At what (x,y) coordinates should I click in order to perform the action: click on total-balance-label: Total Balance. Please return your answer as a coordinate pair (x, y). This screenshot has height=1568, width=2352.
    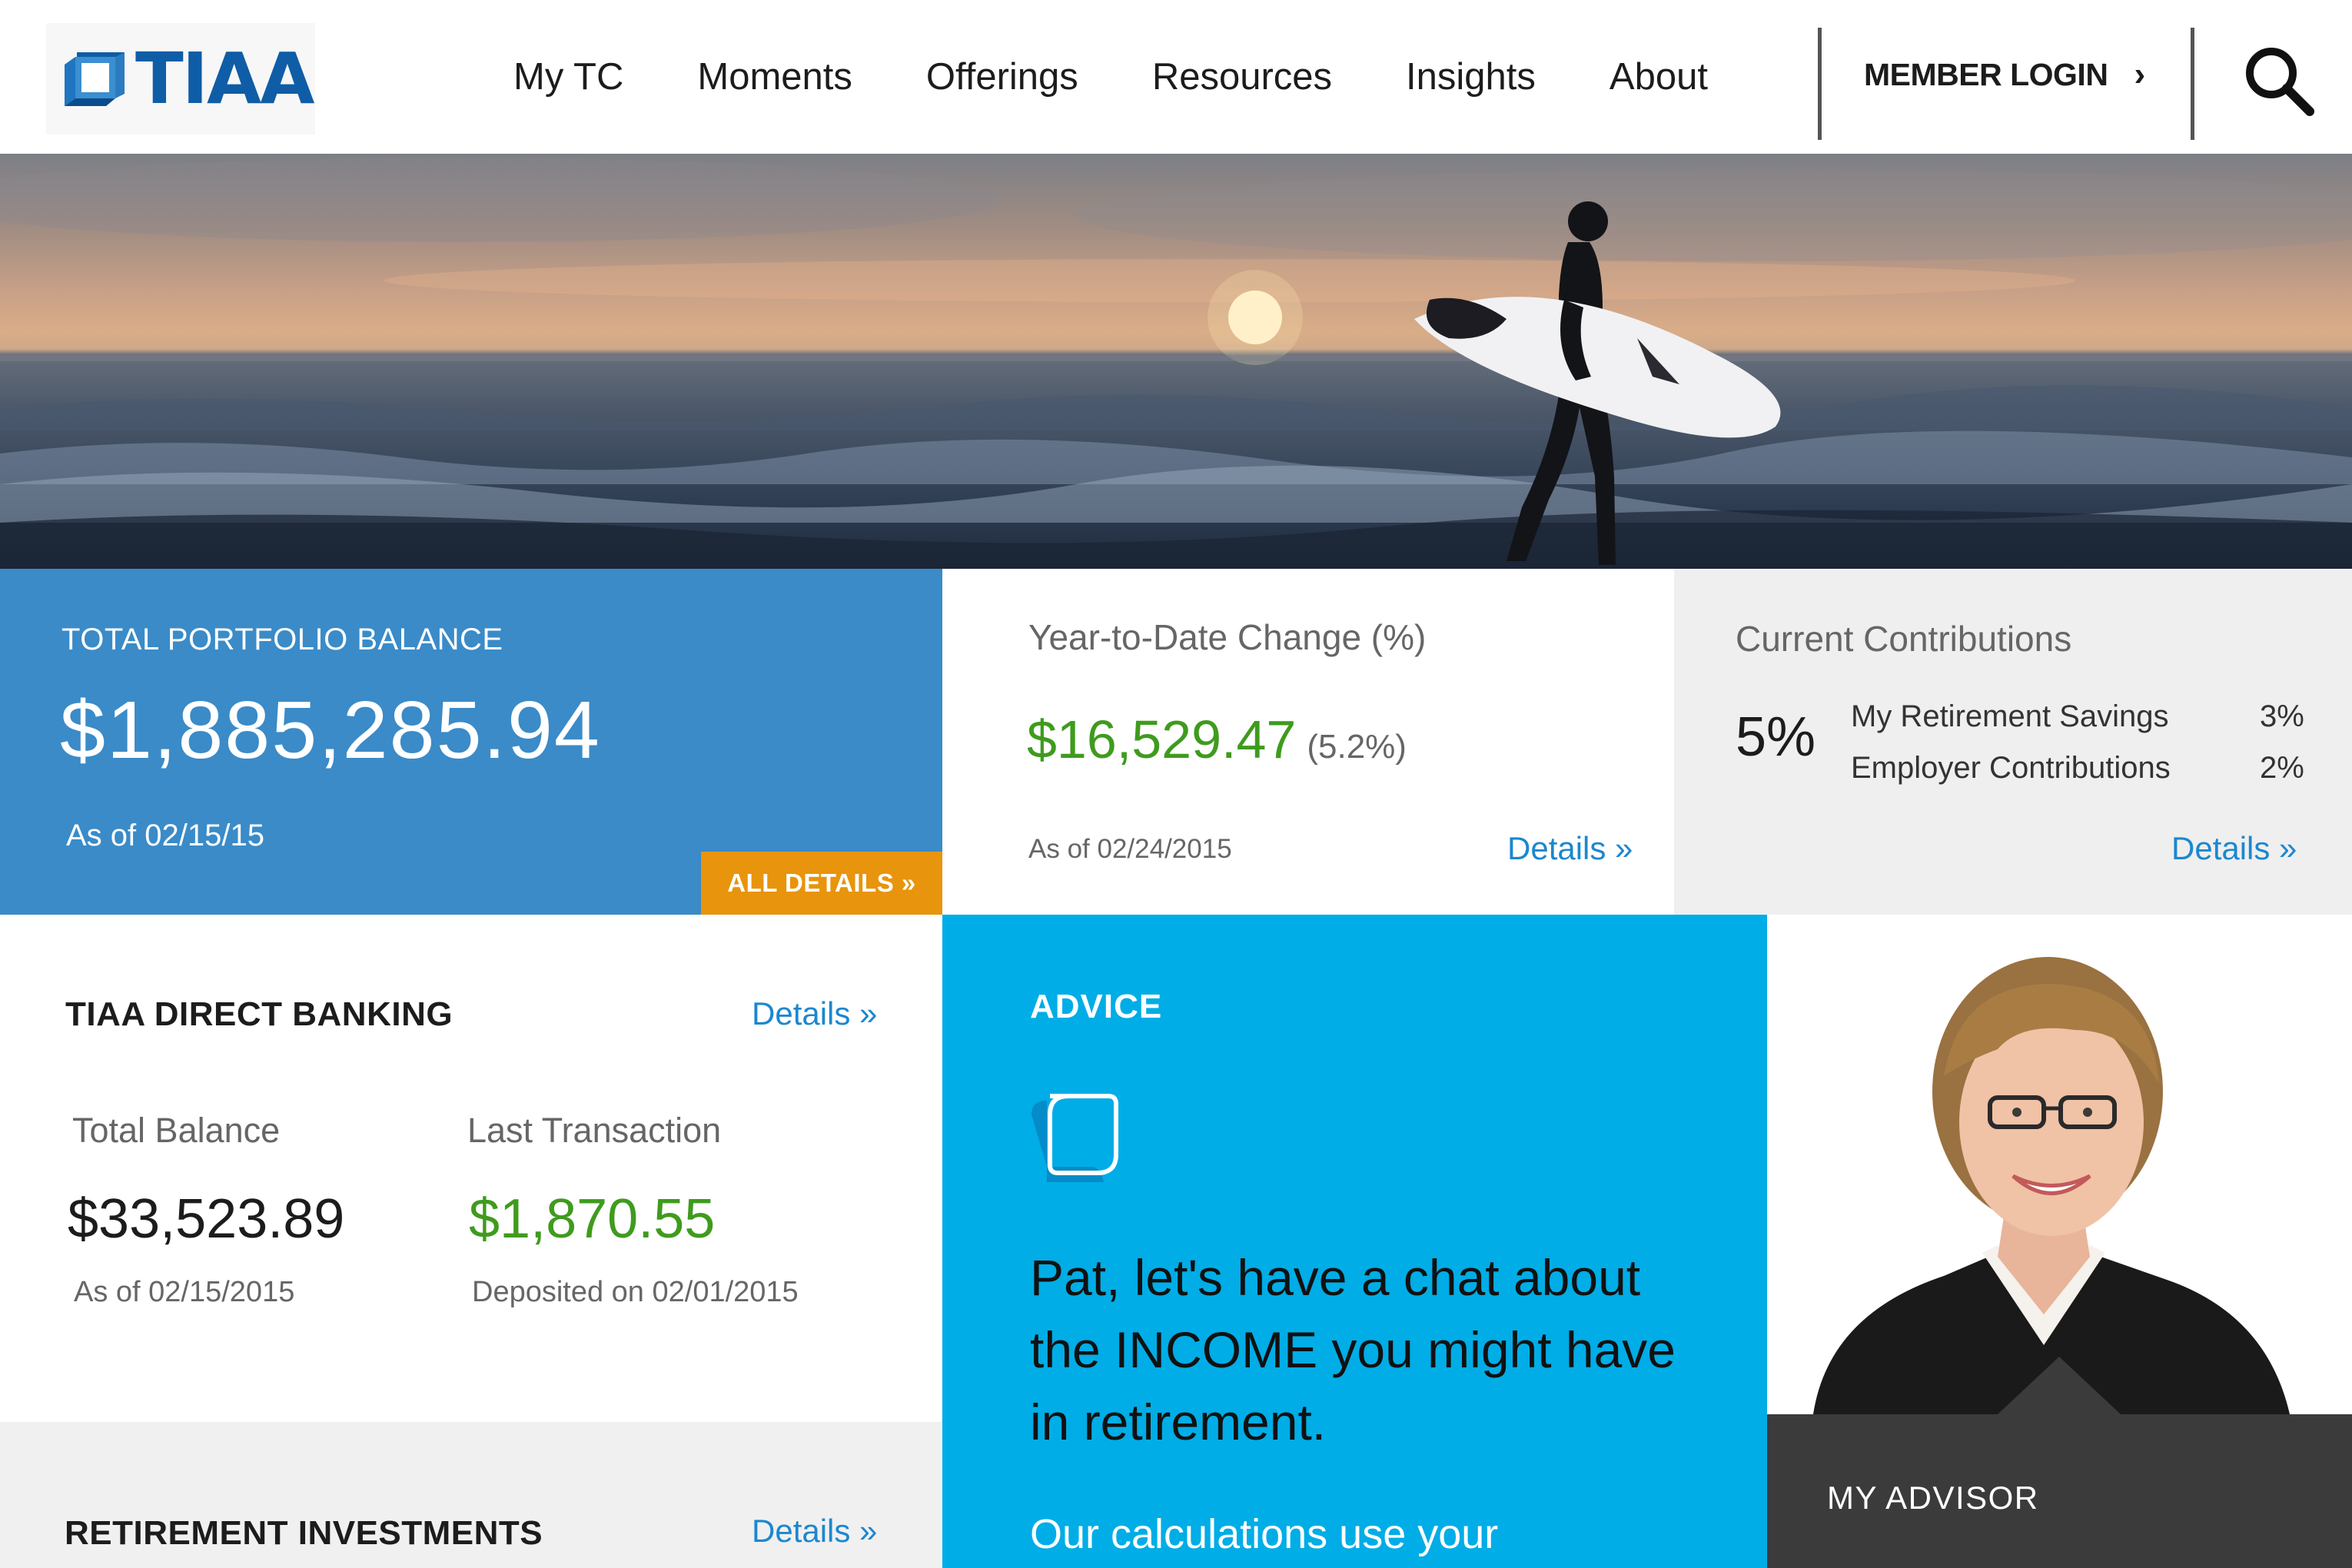
    Looking at the image, I should click on (176, 1130).